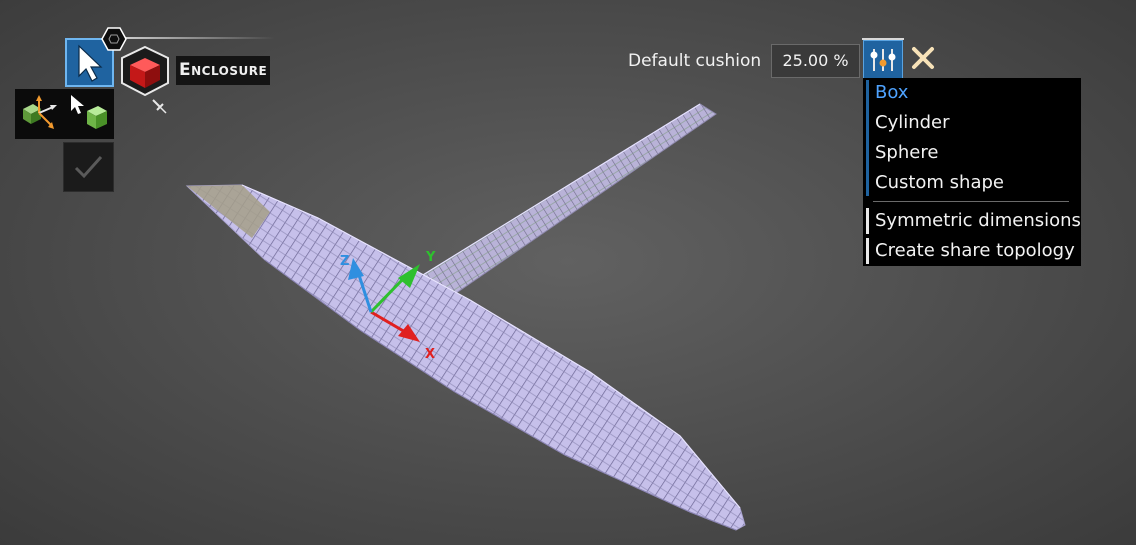  I want to click on mode-title: Enclosure, so click(223, 70).